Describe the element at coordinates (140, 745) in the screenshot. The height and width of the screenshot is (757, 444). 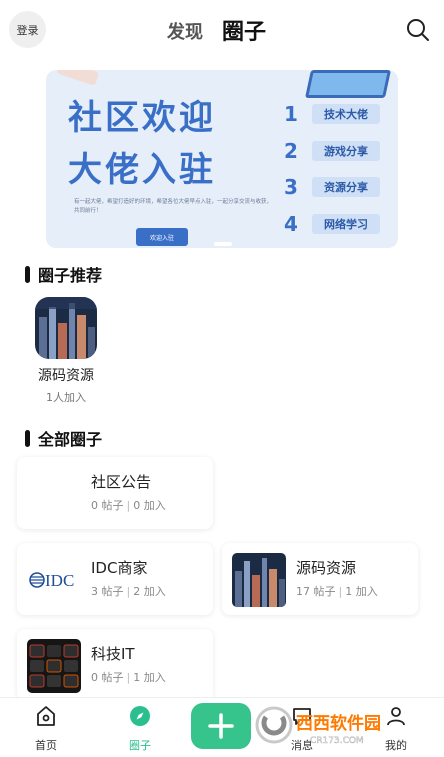
I see `nav-label: 圈子` at that location.